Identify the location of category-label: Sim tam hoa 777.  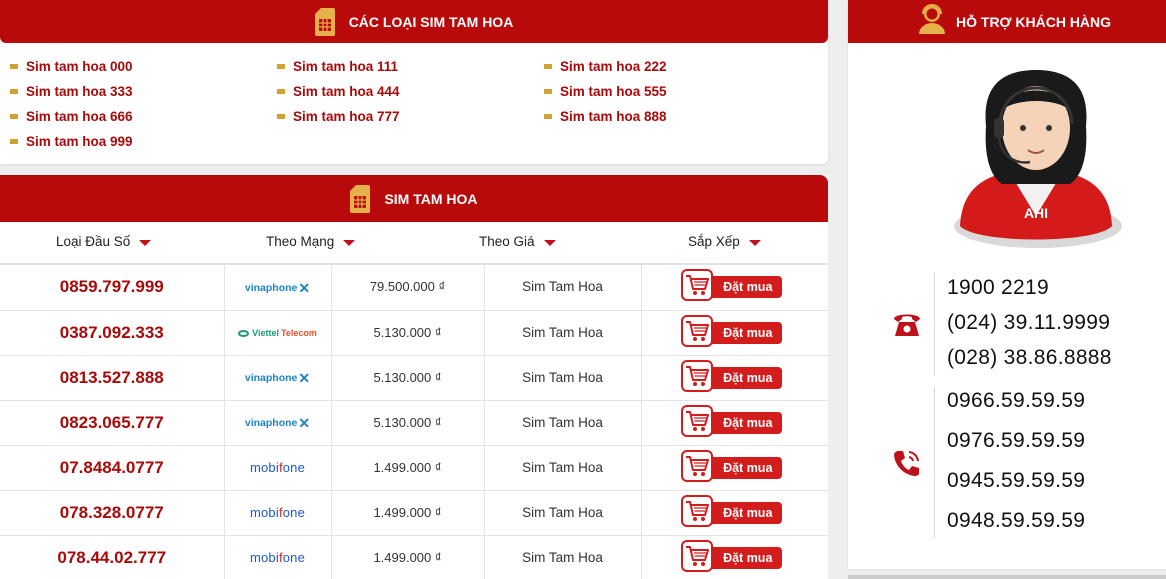
(346, 116).